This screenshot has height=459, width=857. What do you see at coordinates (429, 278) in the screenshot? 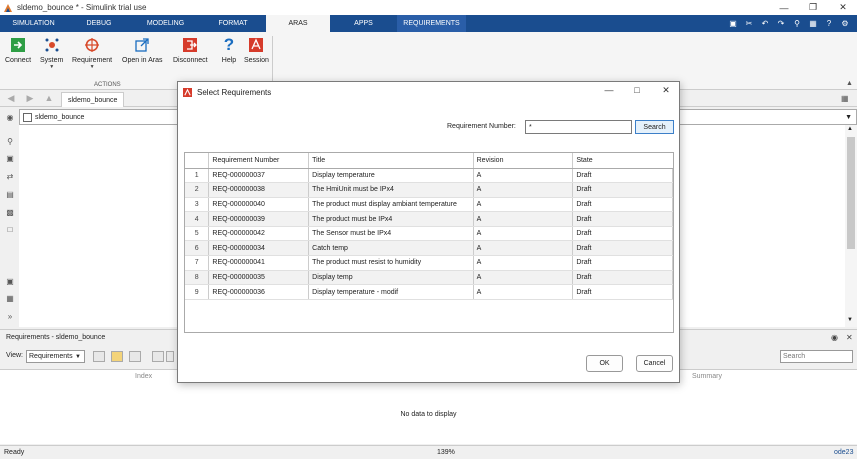
I see `table-row: 8 REQ-000000035 Display temp A Draft` at bounding box center [429, 278].